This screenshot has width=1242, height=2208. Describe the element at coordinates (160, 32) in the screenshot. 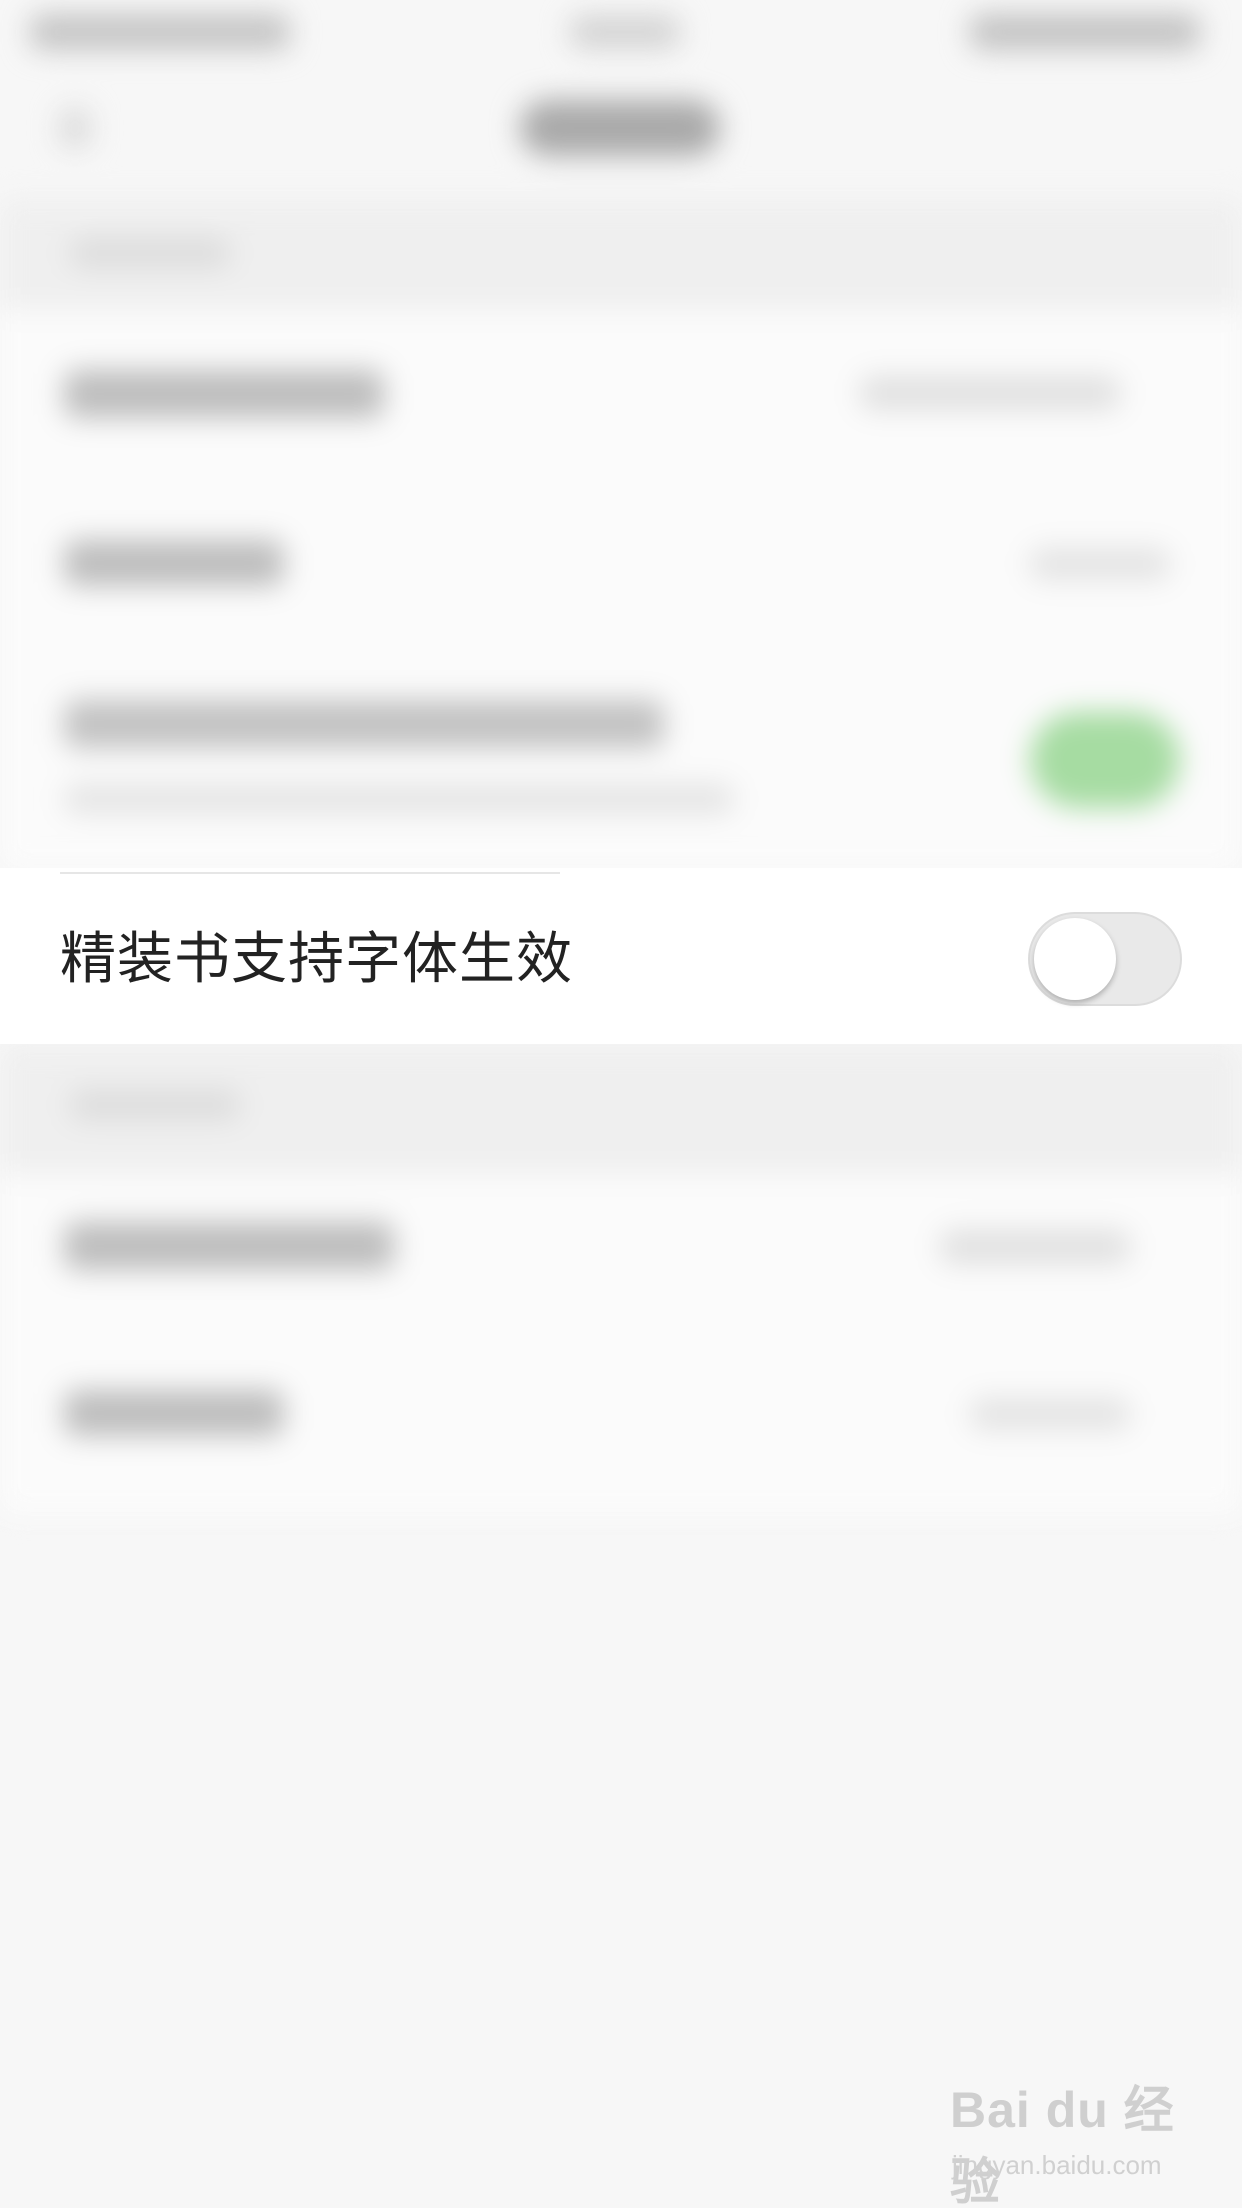

I see `status-bar-left-blur` at that location.